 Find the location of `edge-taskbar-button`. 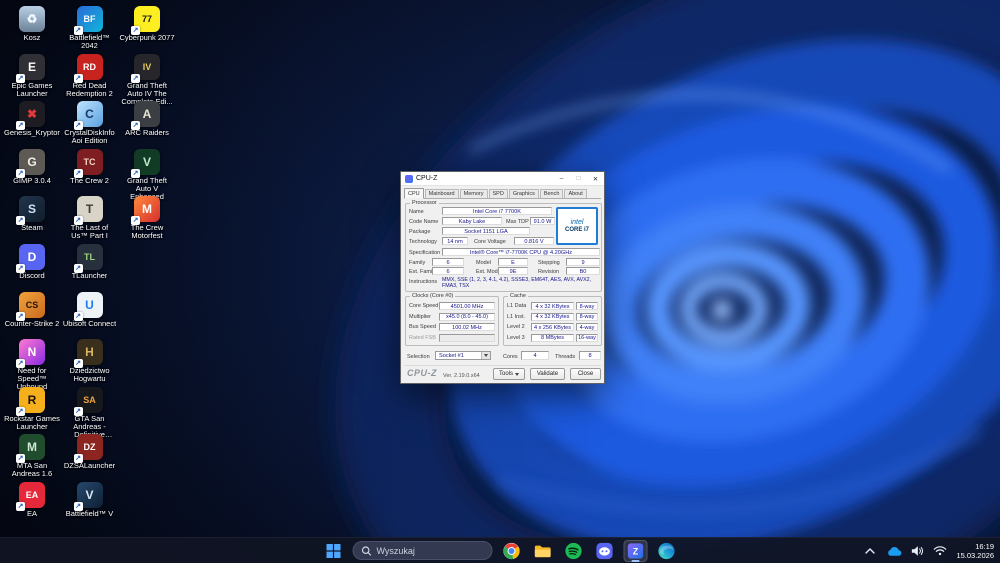

edge-taskbar-button is located at coordinates (667, 551).